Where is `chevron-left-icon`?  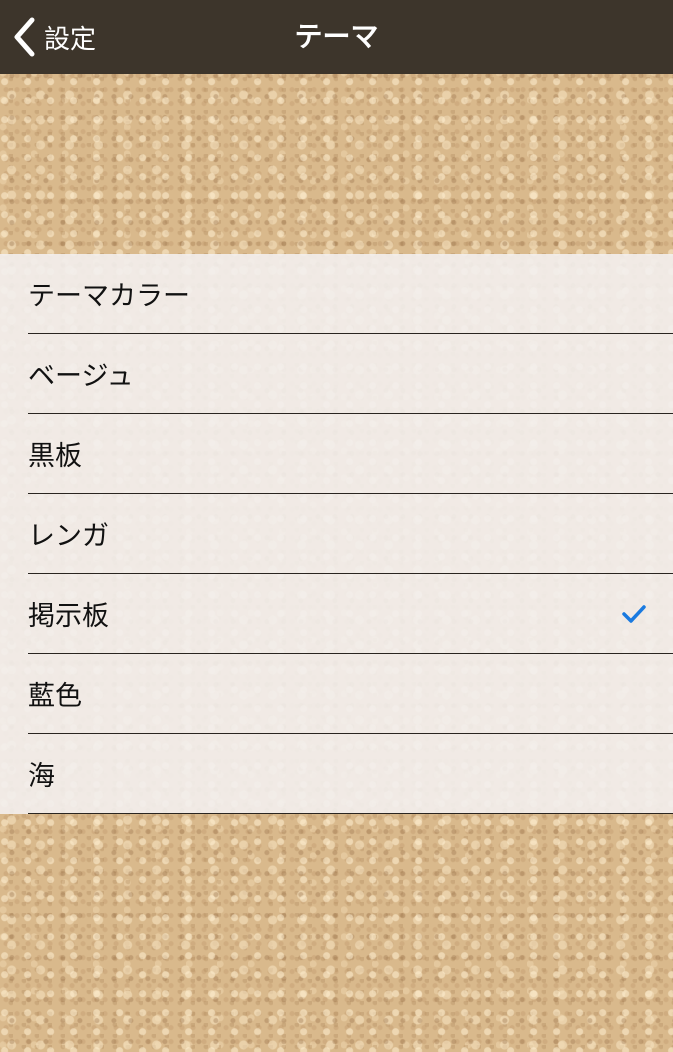 chevron-left-icon is located at coordinates (24, 37).